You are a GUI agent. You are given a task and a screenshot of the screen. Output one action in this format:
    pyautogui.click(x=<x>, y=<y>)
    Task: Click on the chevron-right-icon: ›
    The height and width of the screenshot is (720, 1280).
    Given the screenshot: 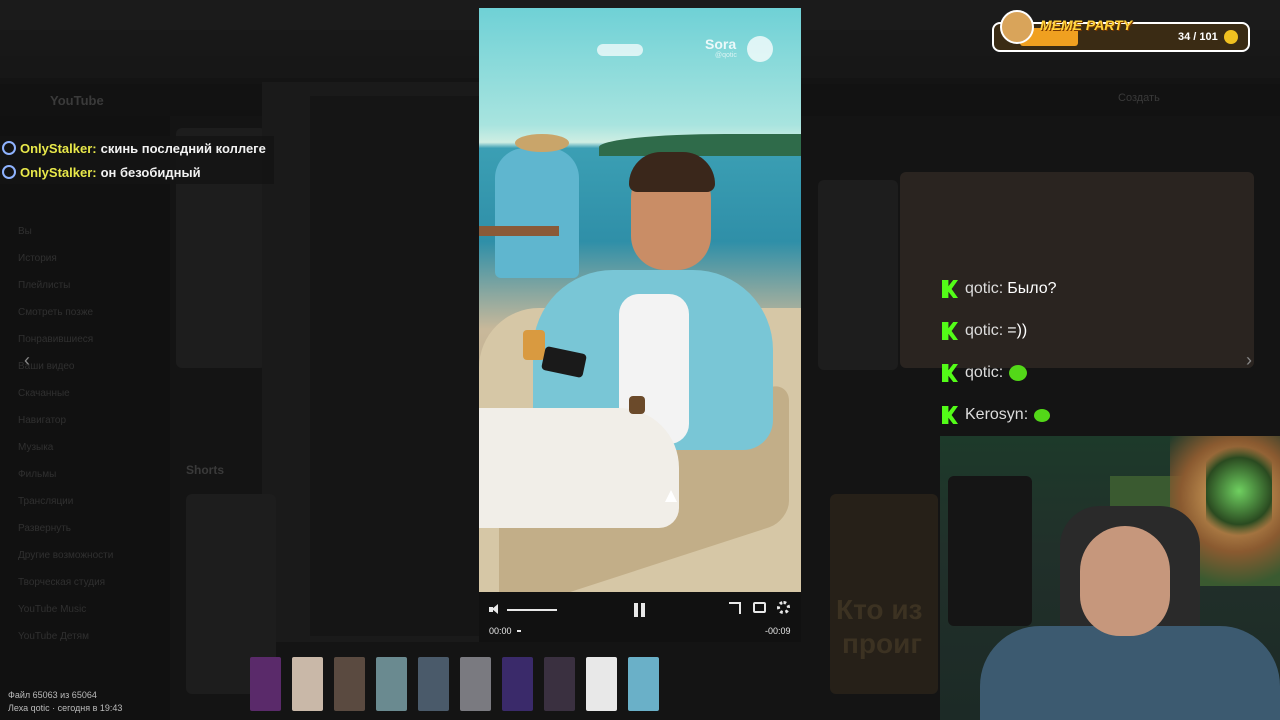 What is the action you would take?
    pyautogui.click(x=1249, y=360)
    